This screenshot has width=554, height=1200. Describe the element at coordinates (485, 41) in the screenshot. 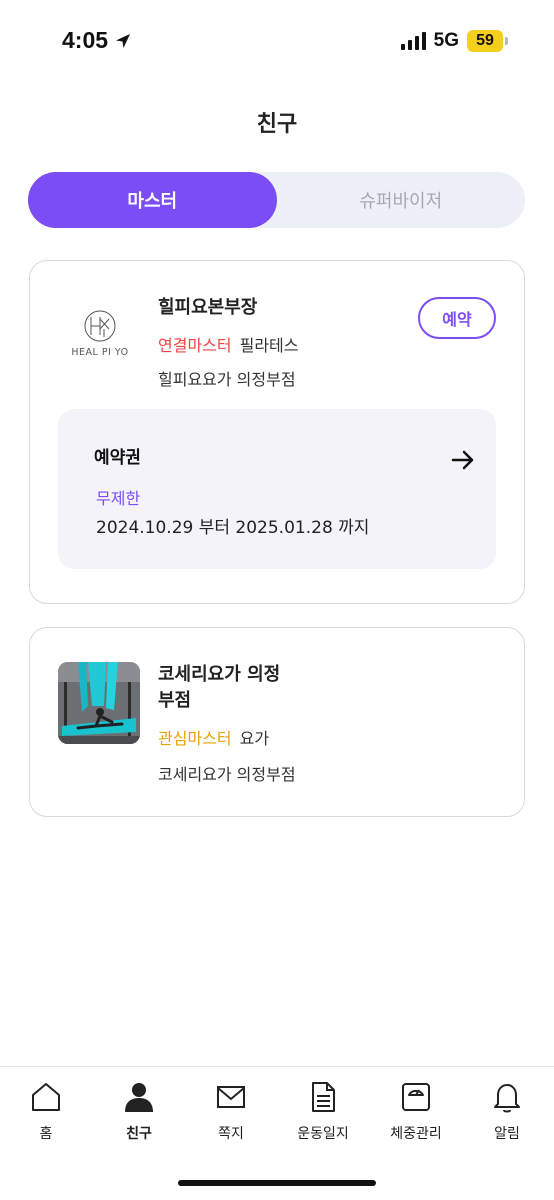

I see `battery-level: 59` at that location.